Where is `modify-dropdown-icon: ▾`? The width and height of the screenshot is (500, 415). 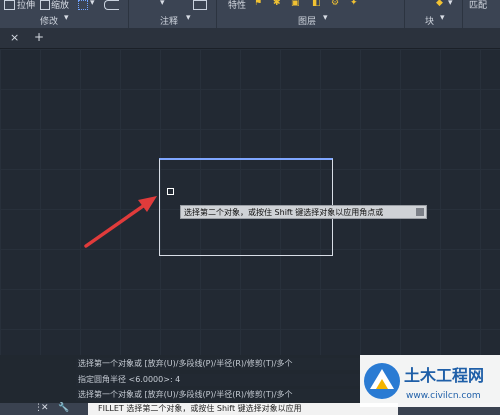
modify-dropdown-icon: ▾ is located at coordinates (66, 18).